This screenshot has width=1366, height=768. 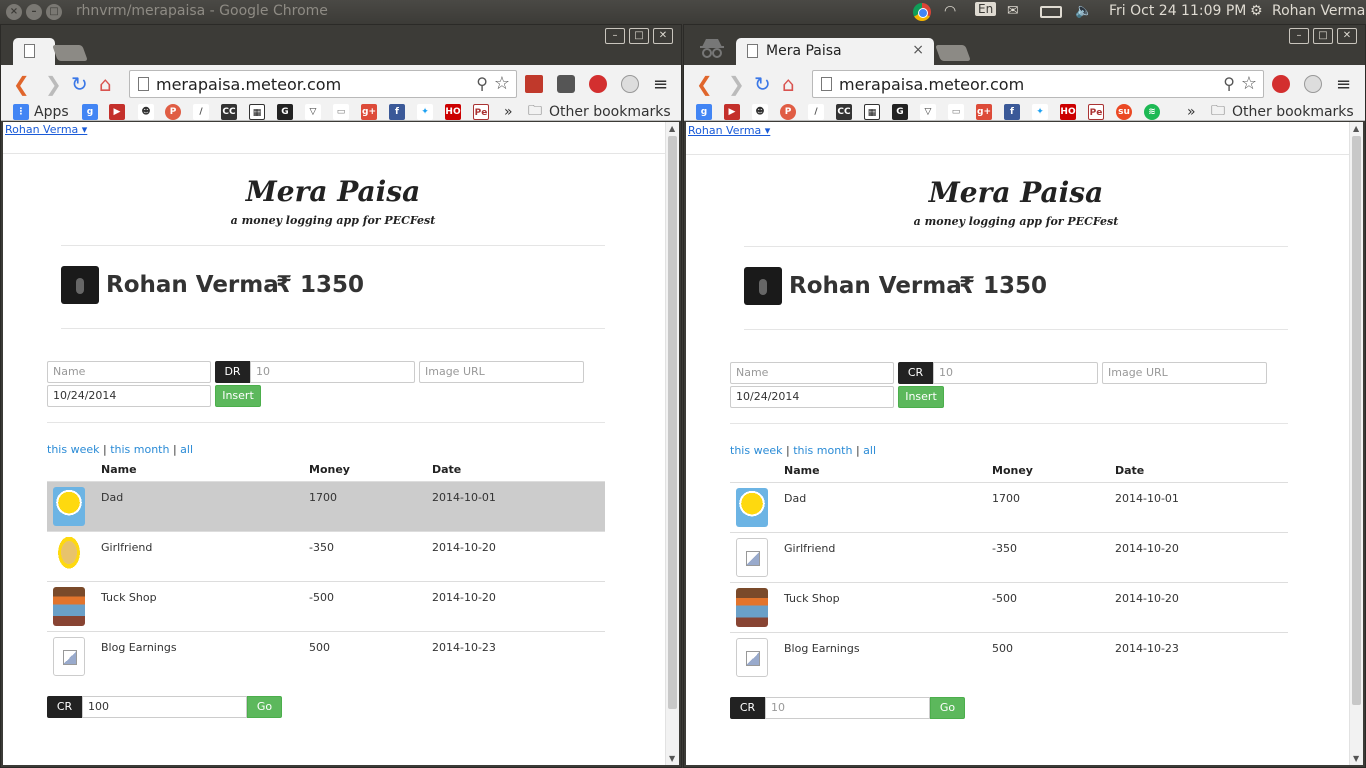 I want to click on tab-new-tab, so click(x=34, y=51).